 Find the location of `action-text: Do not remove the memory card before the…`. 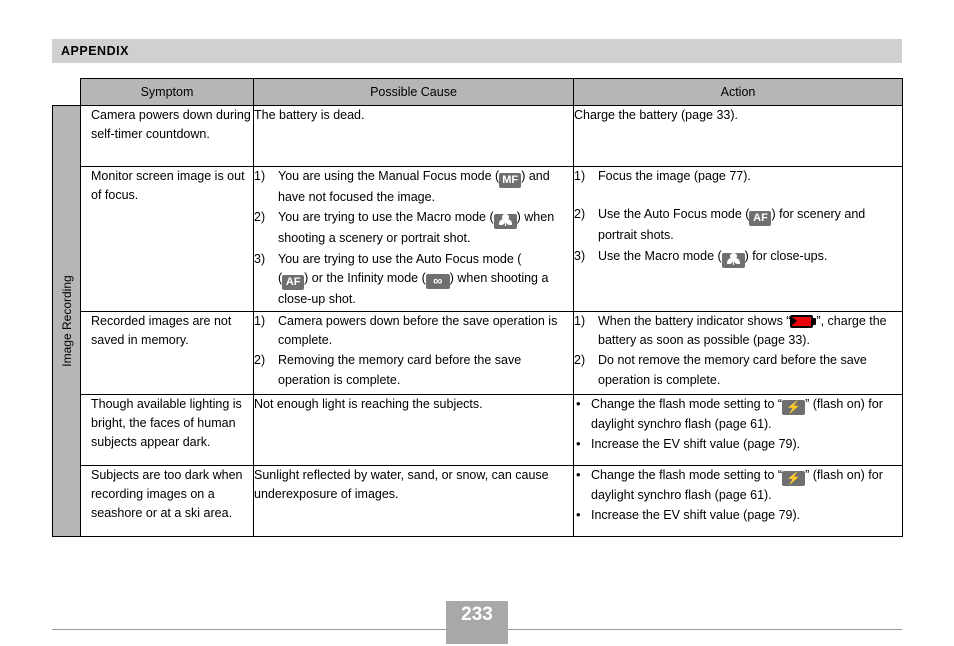

action-text: Do not remove the memory card before the… is located at coordinates (732, 370).